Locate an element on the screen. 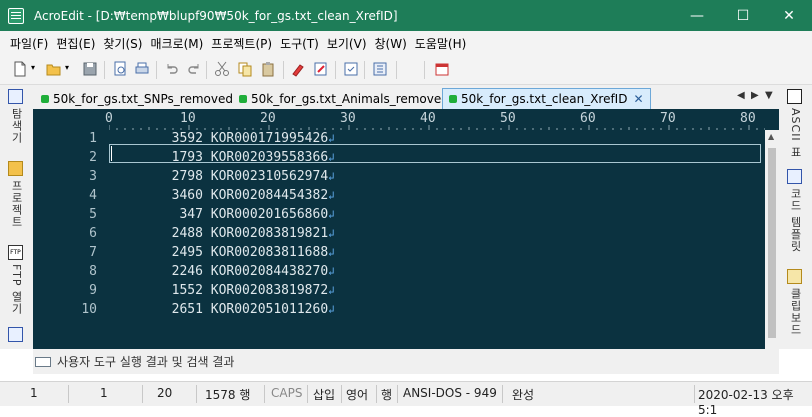 This screenshot has width=812, height=417. marker-icon is located at coordinates (298, 69).